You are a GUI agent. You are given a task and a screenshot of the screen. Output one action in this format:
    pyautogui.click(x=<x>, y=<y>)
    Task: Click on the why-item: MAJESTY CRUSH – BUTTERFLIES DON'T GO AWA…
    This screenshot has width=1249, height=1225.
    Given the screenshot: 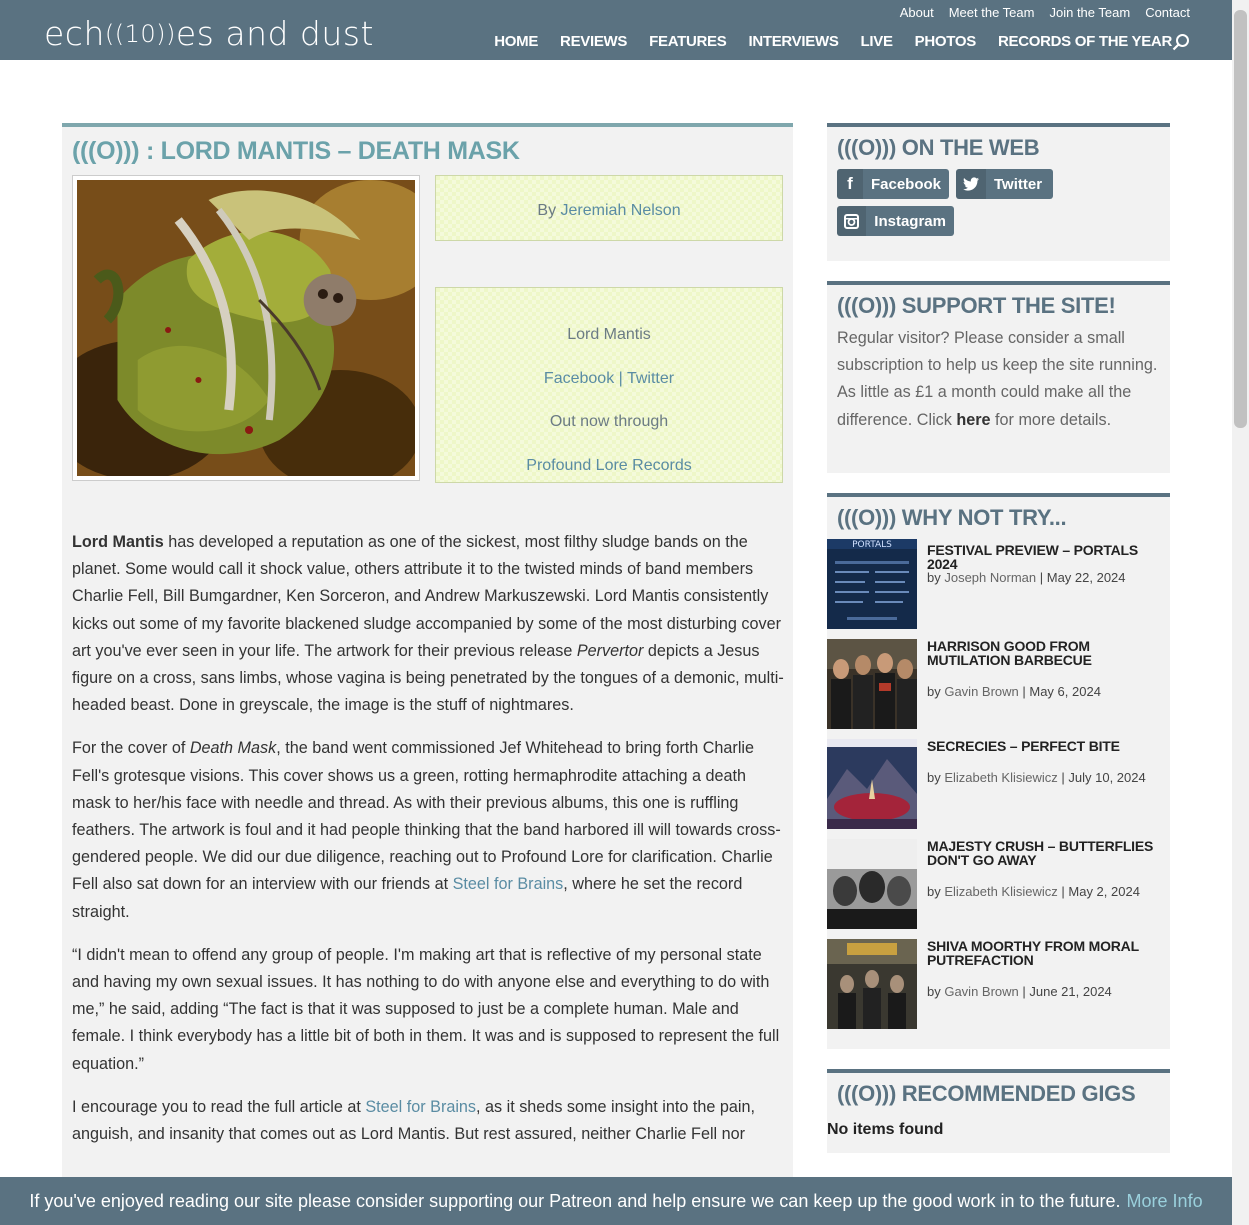 What is the action you would take?
    pyautogui.click(x=998, y=884)
    